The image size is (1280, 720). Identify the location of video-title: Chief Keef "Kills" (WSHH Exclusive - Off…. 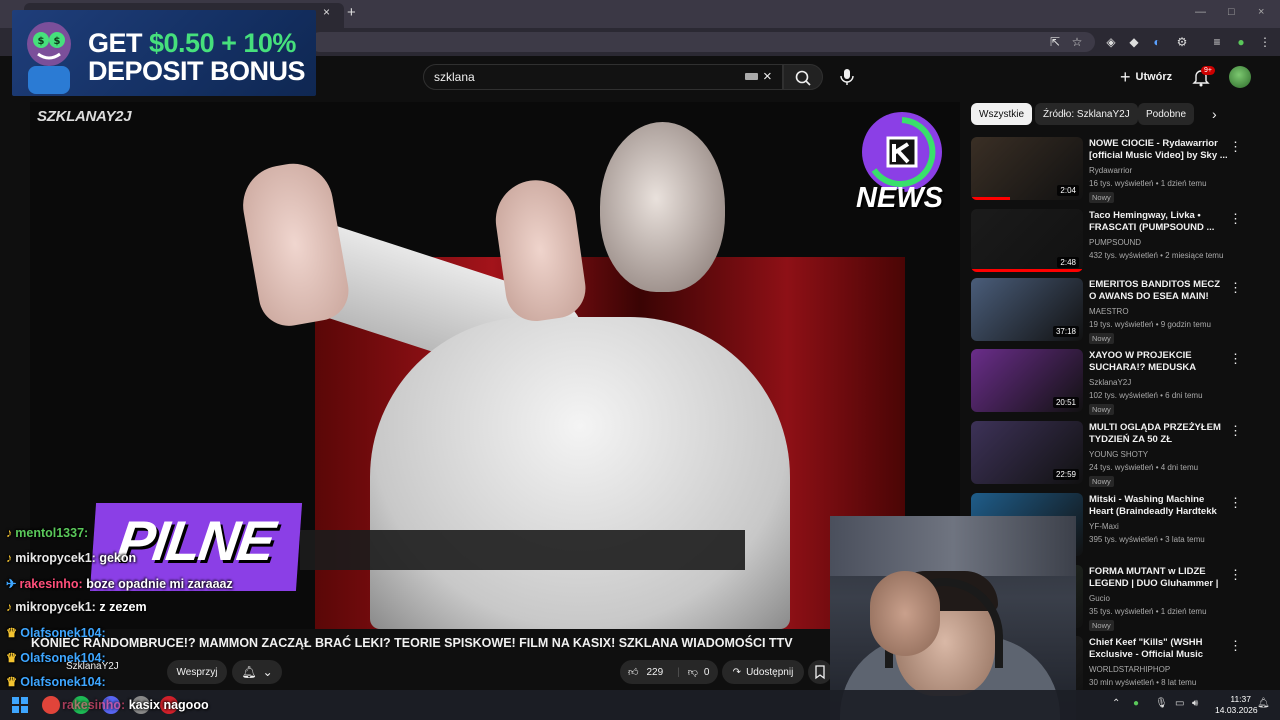
(1159, 649).